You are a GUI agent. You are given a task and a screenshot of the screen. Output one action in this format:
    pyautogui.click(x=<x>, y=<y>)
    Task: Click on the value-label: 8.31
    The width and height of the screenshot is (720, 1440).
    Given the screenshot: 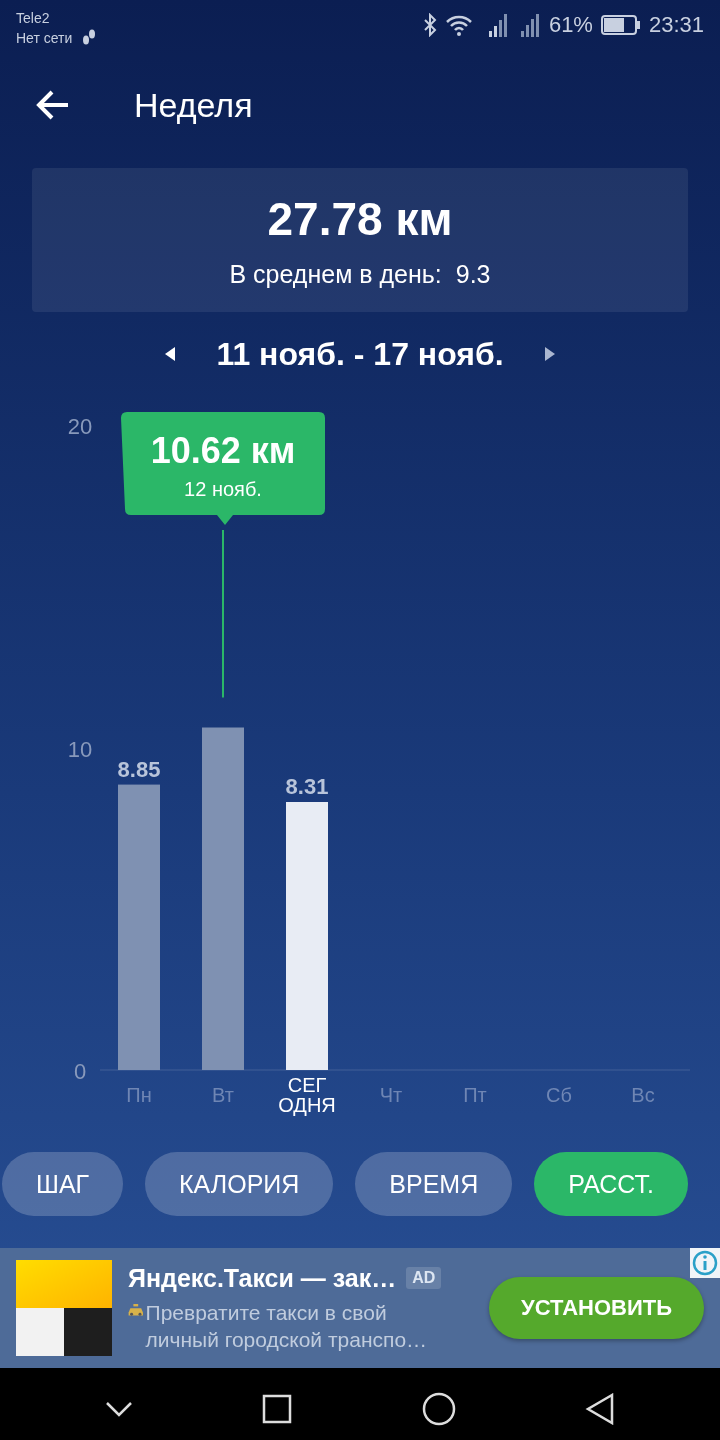 What is the action you would take?
    pyautogui.click(x=307, y=786)
    